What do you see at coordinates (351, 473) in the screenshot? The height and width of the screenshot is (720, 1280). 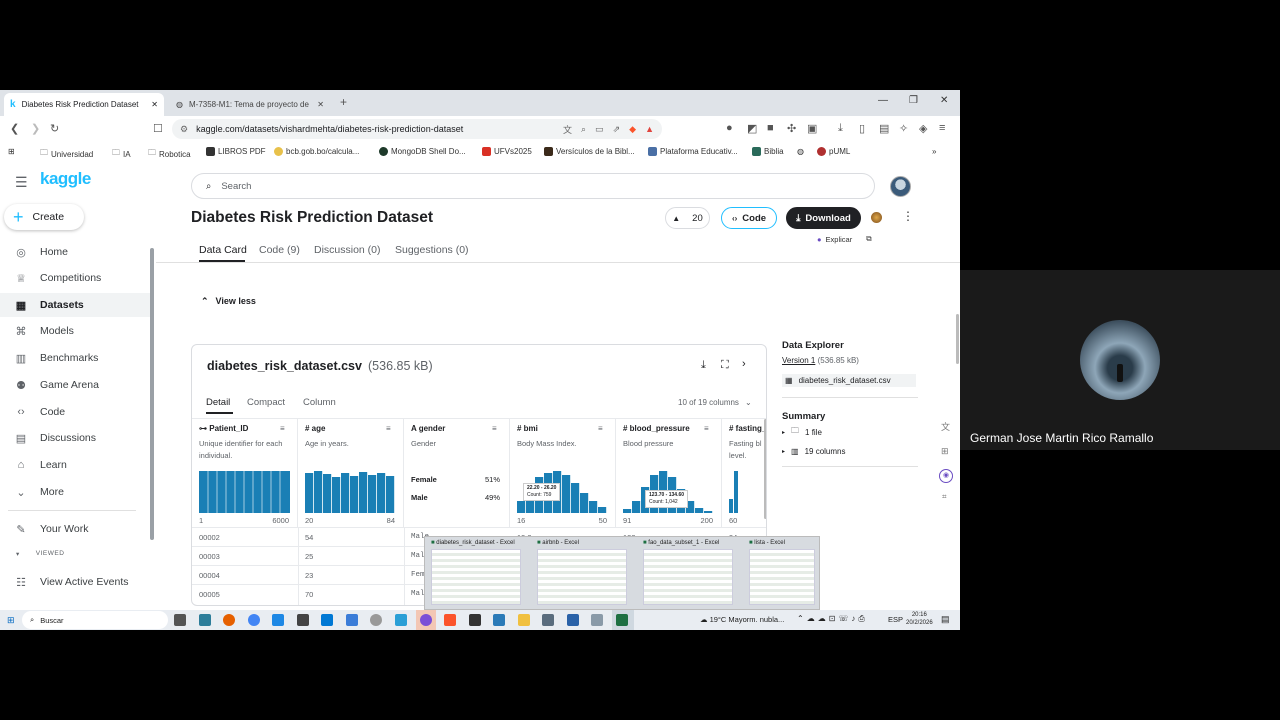 I see `column-age: # age ≡ Age in years. 20 84` at bounding box center [351, 473].